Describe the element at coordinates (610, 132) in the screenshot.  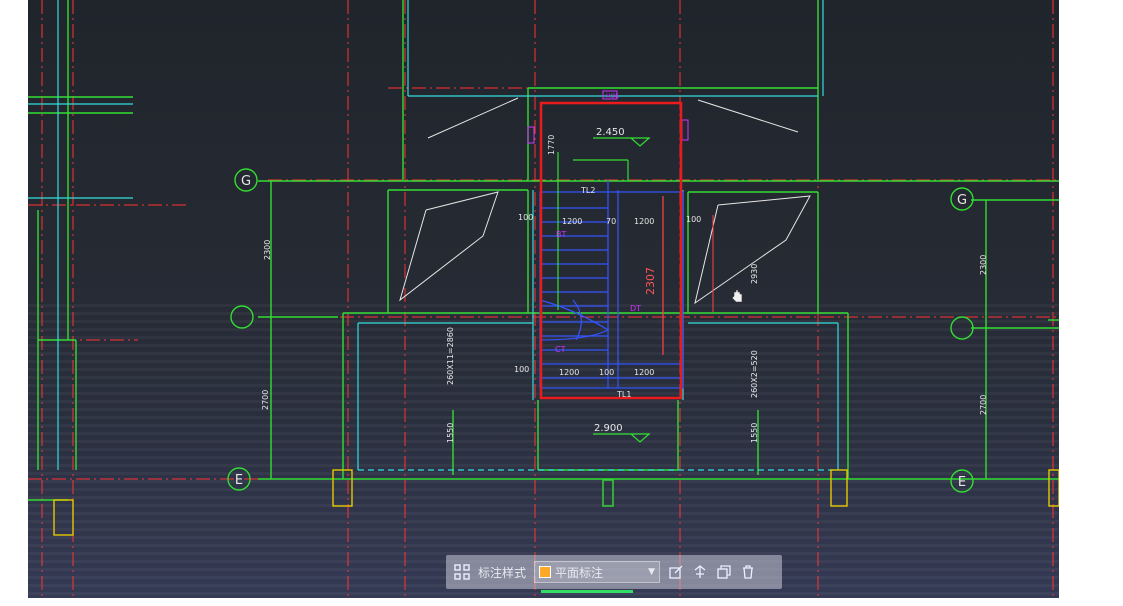
I see `level-label: 2.450` at that location.